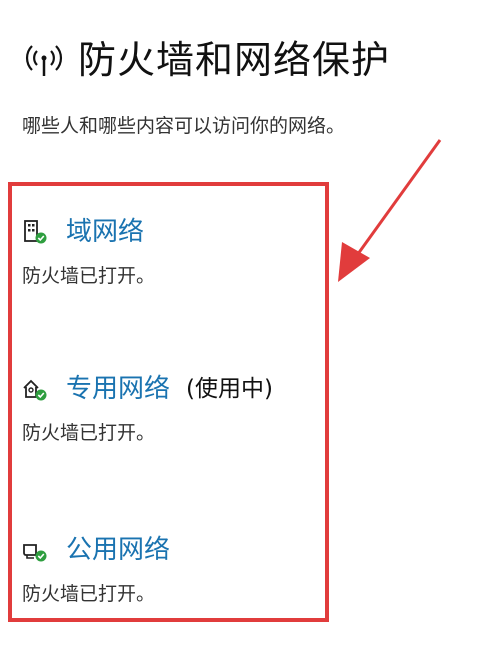  Describe the element at coordinates (35, 232) in the screenshot. I see `domain-network-icon` at that location.